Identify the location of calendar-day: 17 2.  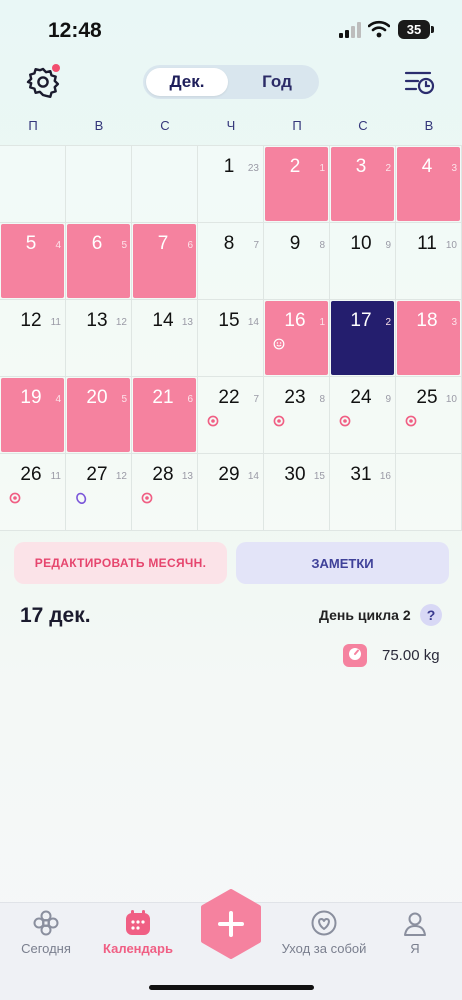
(363, 338).